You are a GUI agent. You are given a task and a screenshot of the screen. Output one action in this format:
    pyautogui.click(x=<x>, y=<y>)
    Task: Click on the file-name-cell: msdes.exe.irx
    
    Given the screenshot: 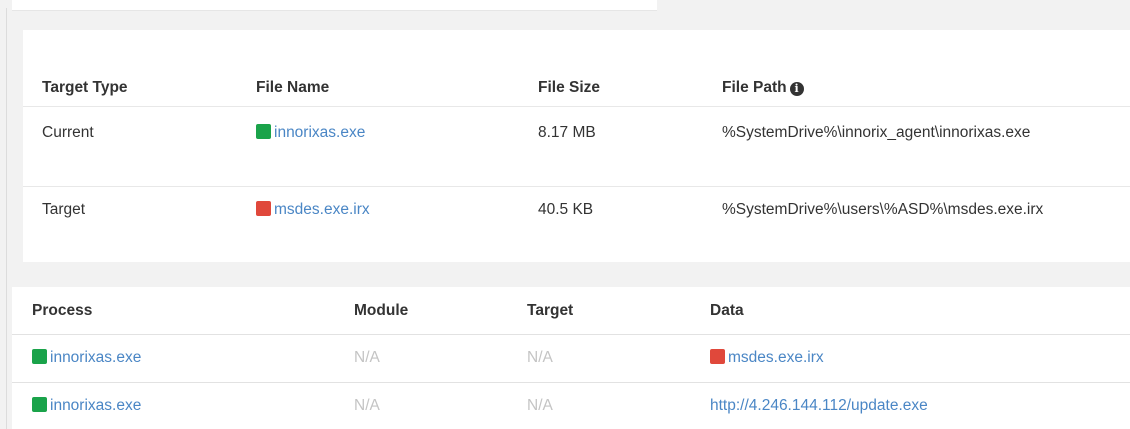 What is the action you would take?
    pyautogui.click(x=313, y=210)
    